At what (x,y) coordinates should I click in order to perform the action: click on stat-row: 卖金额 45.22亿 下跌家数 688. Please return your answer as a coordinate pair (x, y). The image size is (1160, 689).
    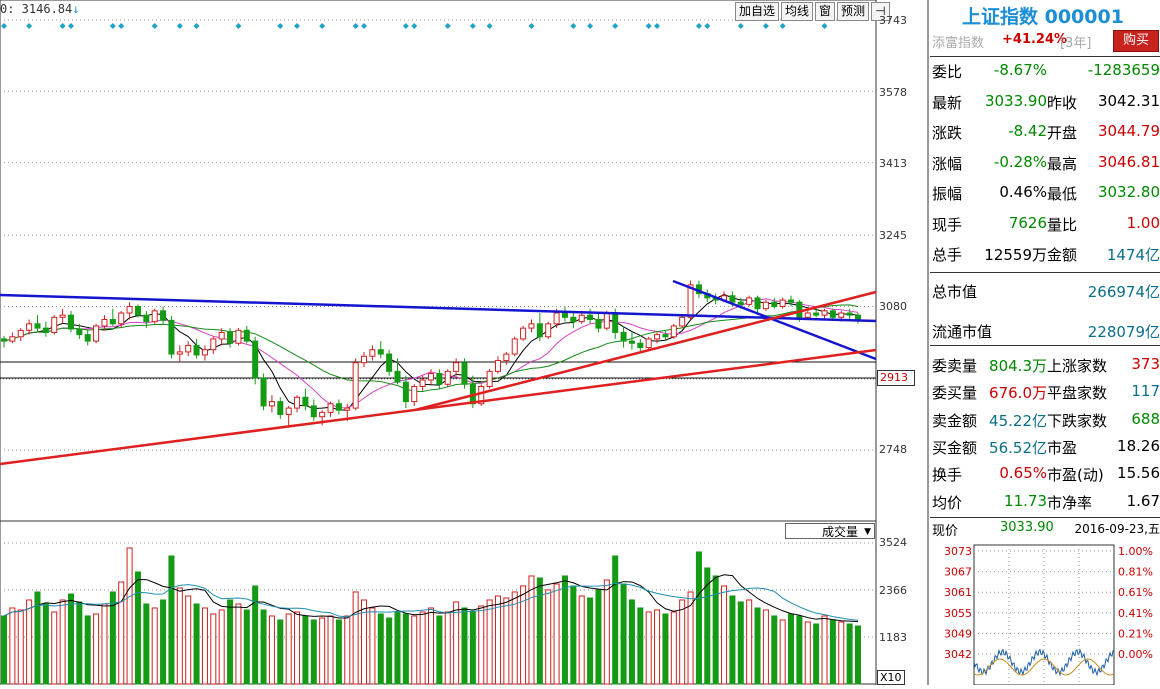
    Looking at the image, I should click on (1045, 421).